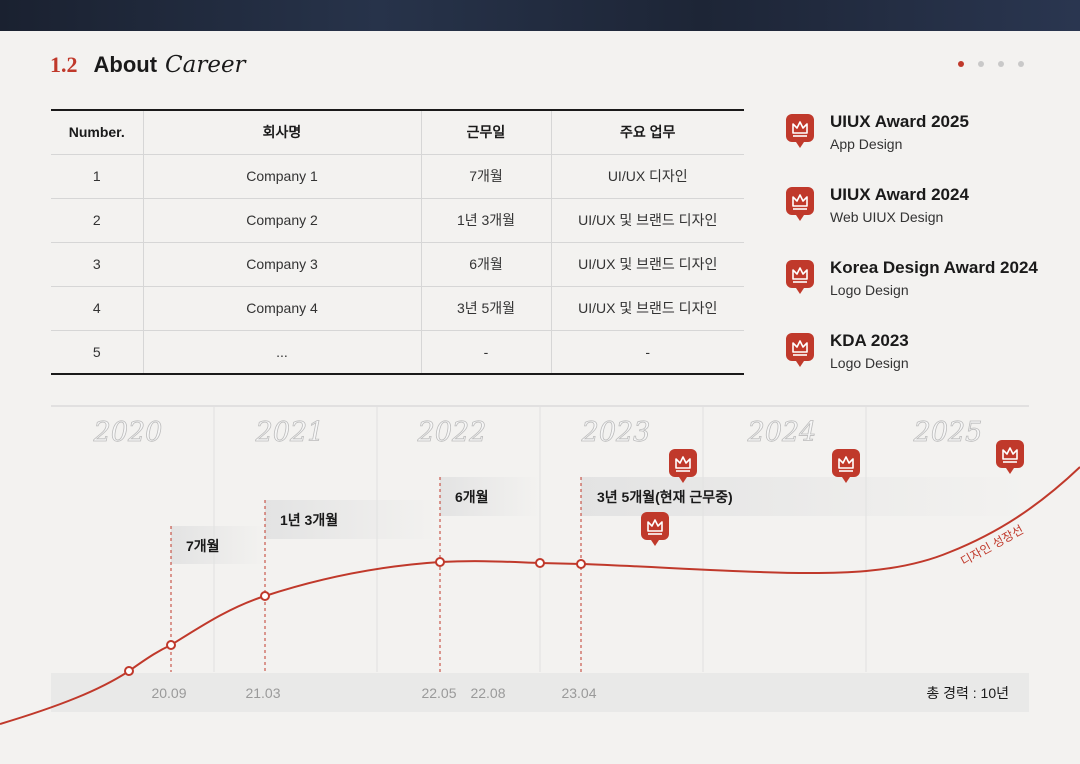 This screenshot has height=764, width=1080. Describe the element at coordinates (486, 176) in the screenshot. I see `cell-period: 7개월` at that location.